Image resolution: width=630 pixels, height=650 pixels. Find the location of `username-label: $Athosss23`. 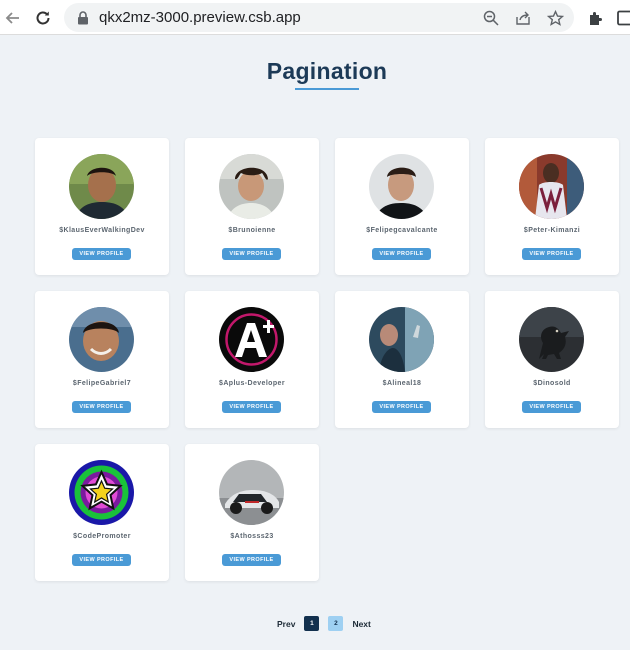

username-label: $Athosss23 is located at coordinates (252, 536).